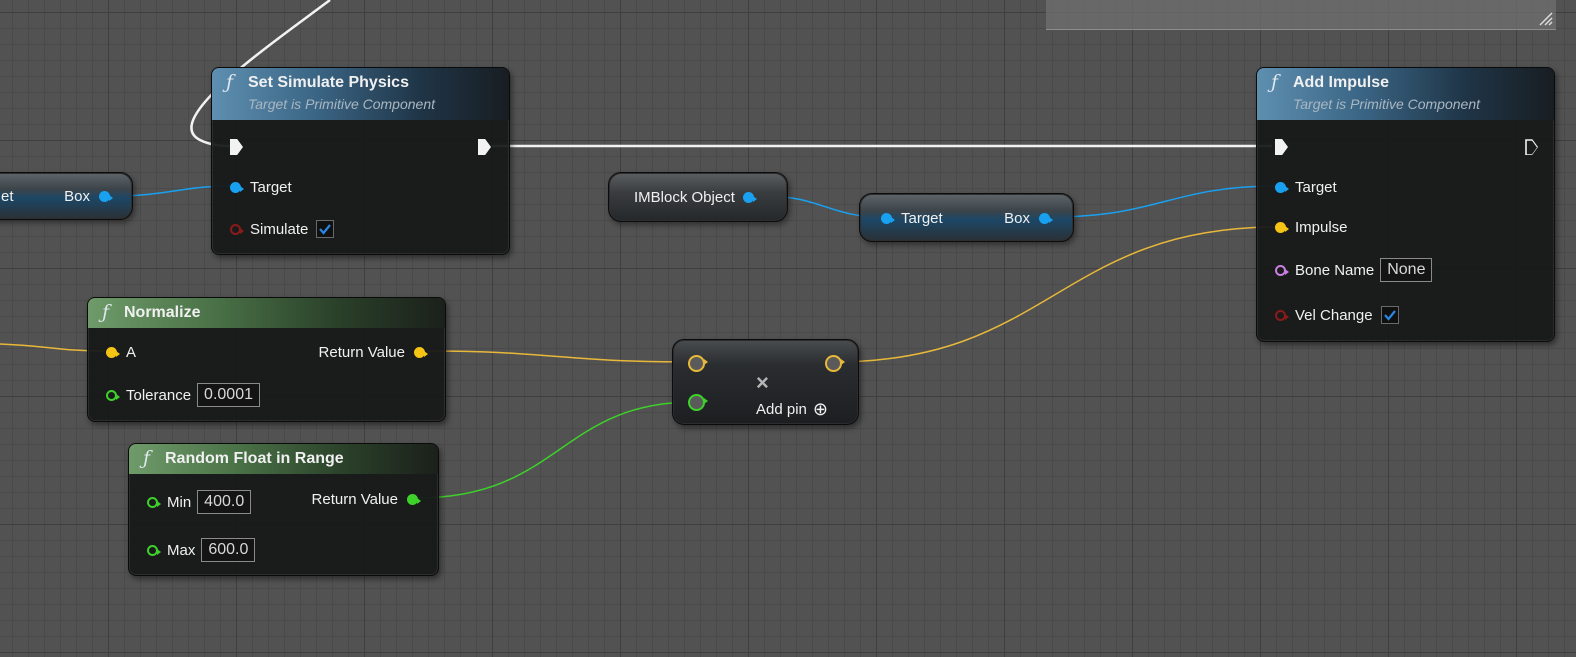 This screenshot has width=1576, height=657. Describe the element at coordinates (835, 363) in the screenshot. I see `multiply-output-pin` at that location.